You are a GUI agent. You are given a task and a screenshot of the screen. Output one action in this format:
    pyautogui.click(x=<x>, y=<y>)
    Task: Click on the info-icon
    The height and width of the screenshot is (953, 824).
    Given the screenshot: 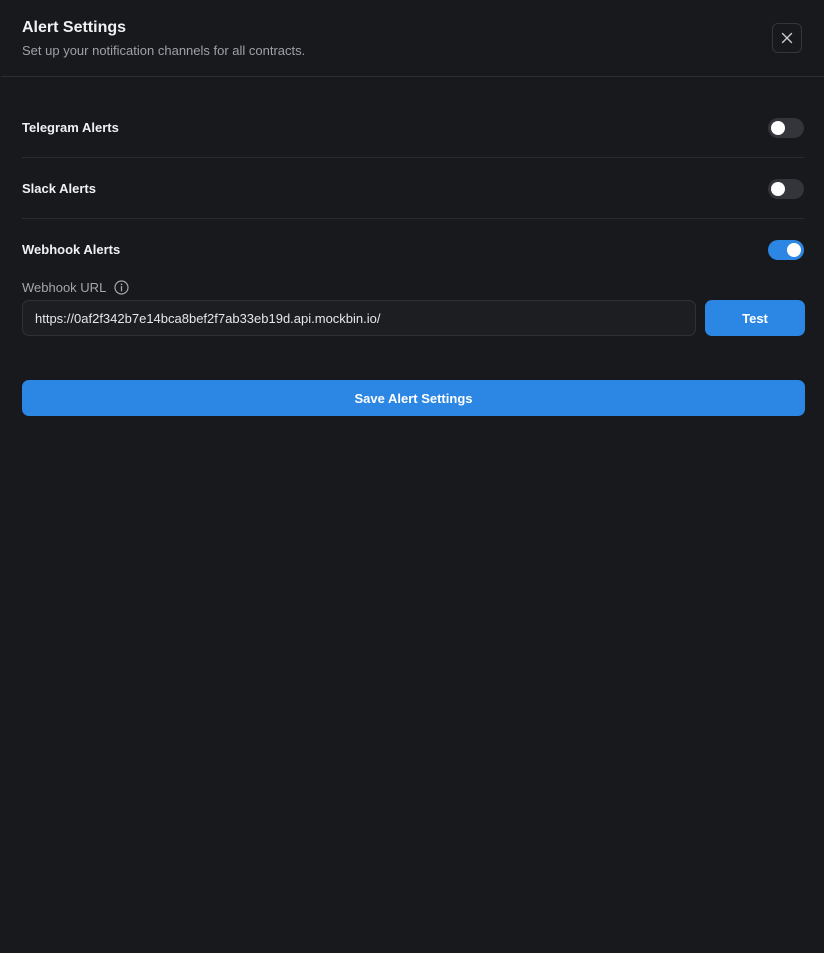 What is the action you would take?
    pyautogui.click(x=121, y=287)
    